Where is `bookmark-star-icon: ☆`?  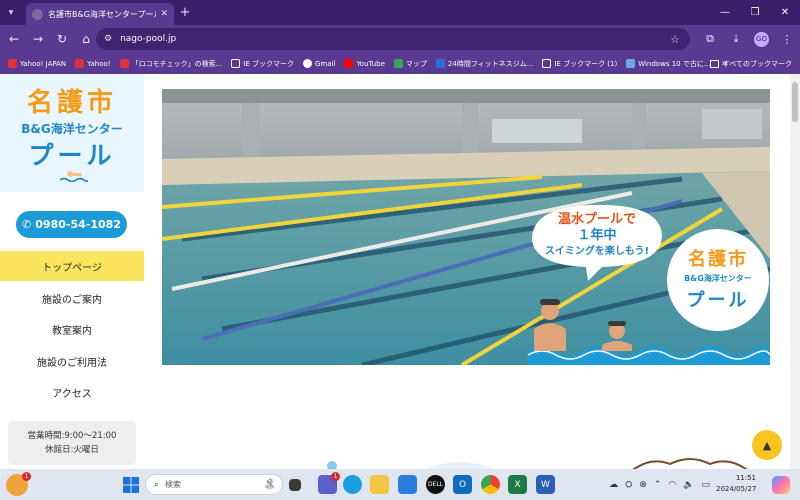 bookmark-star-icon: ☆ is located at coordinates (675, 39).